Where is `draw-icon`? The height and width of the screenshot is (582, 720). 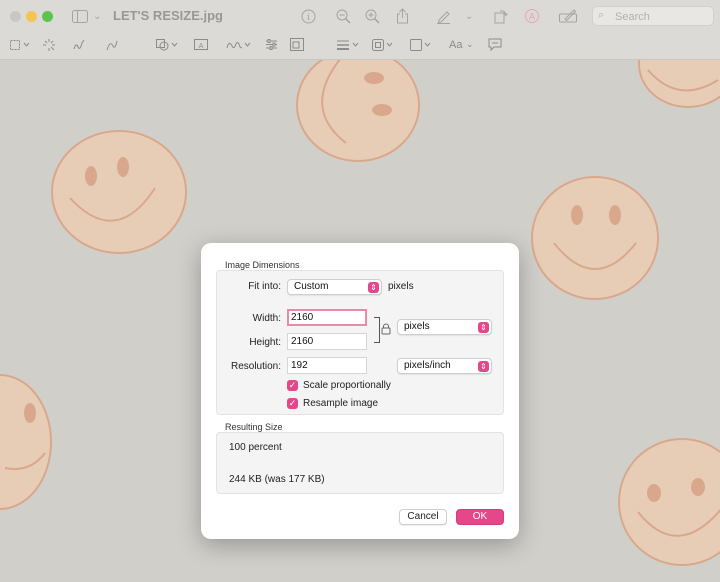 draw-icon is located at coordinates (112, 46).